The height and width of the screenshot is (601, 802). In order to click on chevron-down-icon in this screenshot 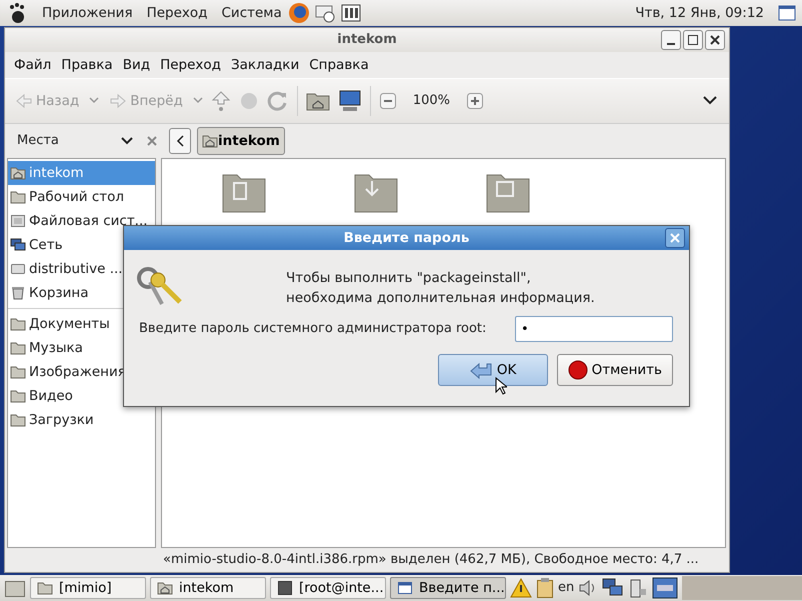, I will do `click(710, 101)`.